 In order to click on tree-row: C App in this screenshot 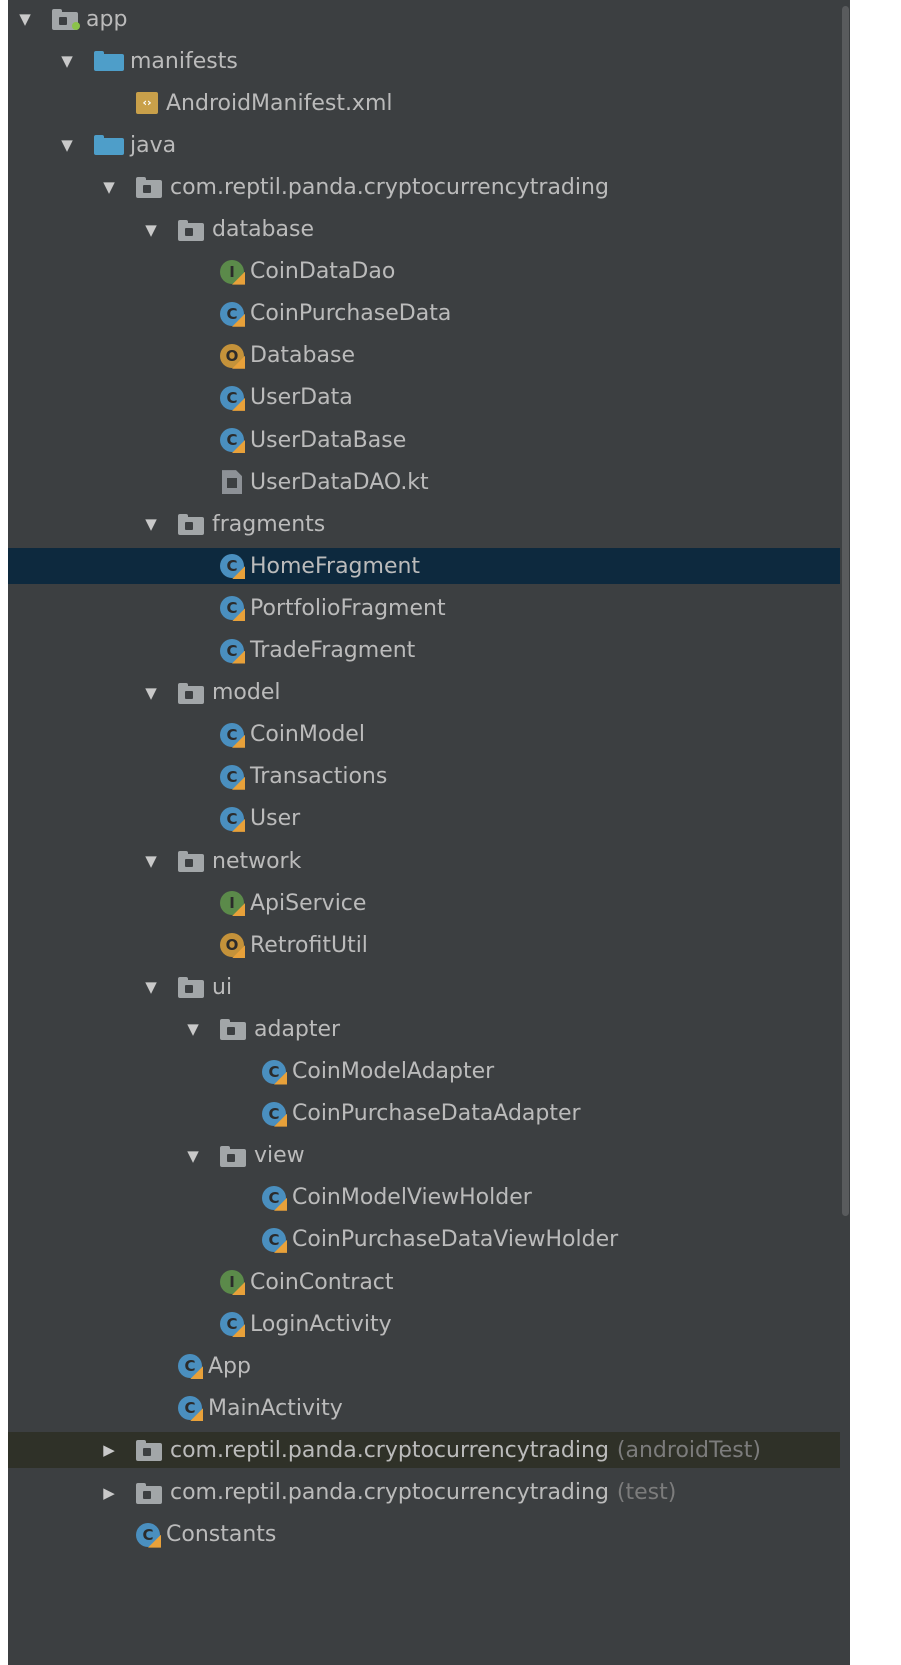, I will do `click(426, 1366)`.